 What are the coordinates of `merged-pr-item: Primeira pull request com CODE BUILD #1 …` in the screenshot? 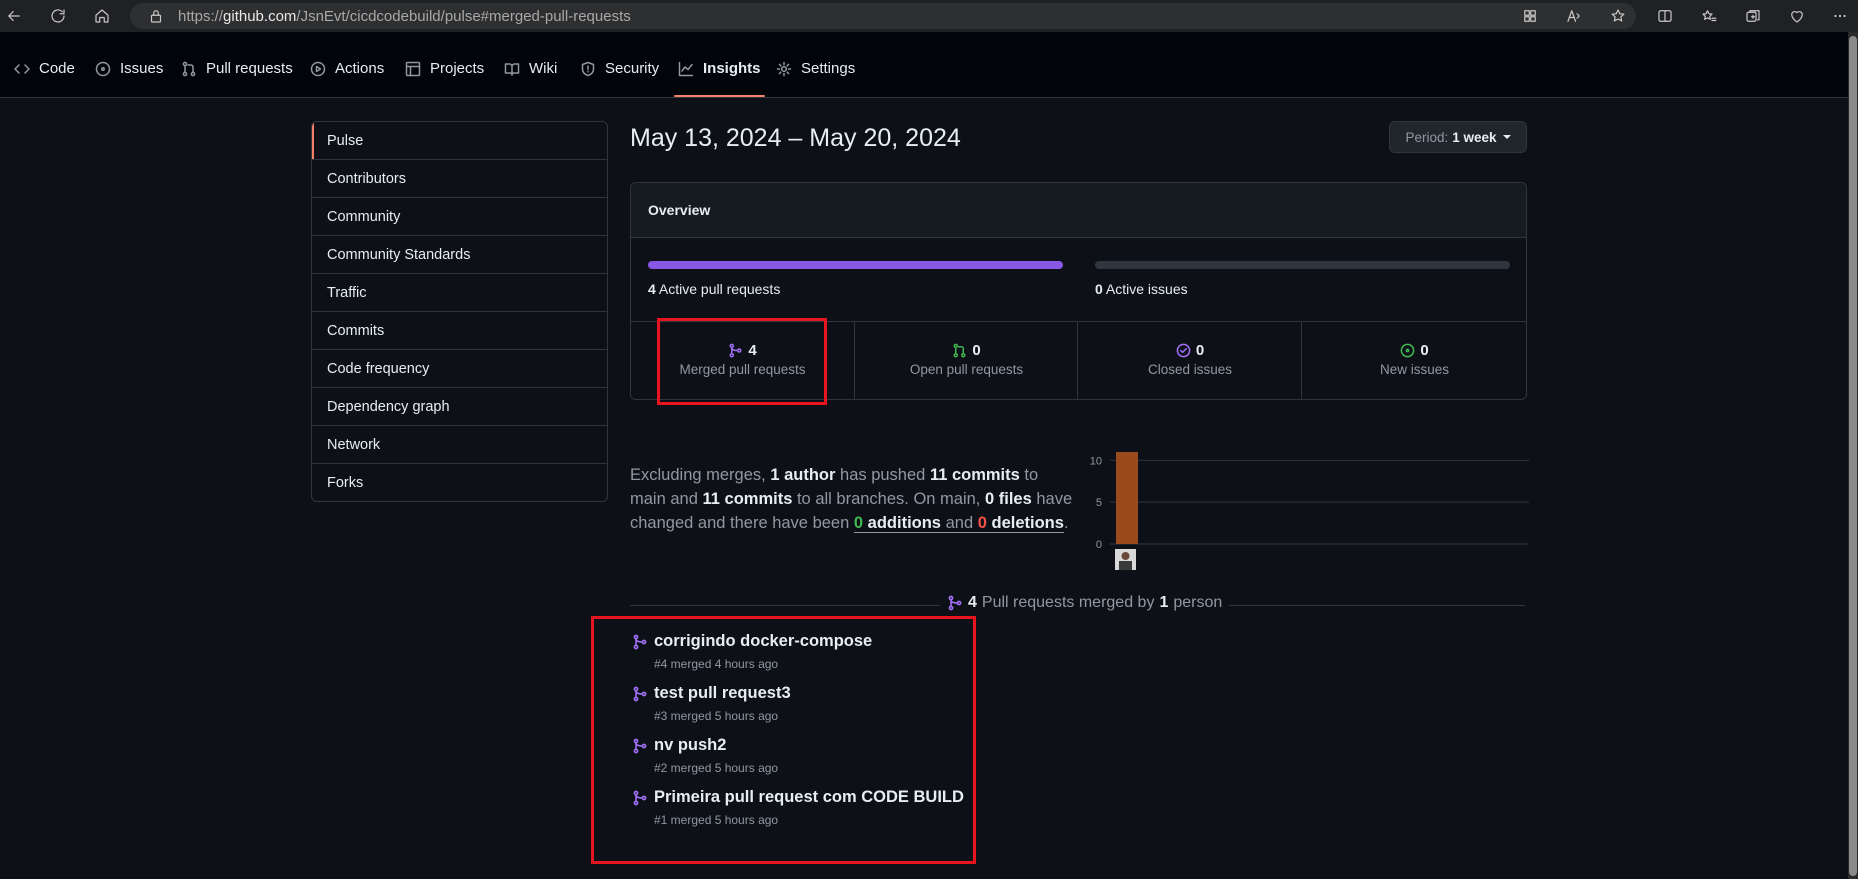 It's located at (930, 812).